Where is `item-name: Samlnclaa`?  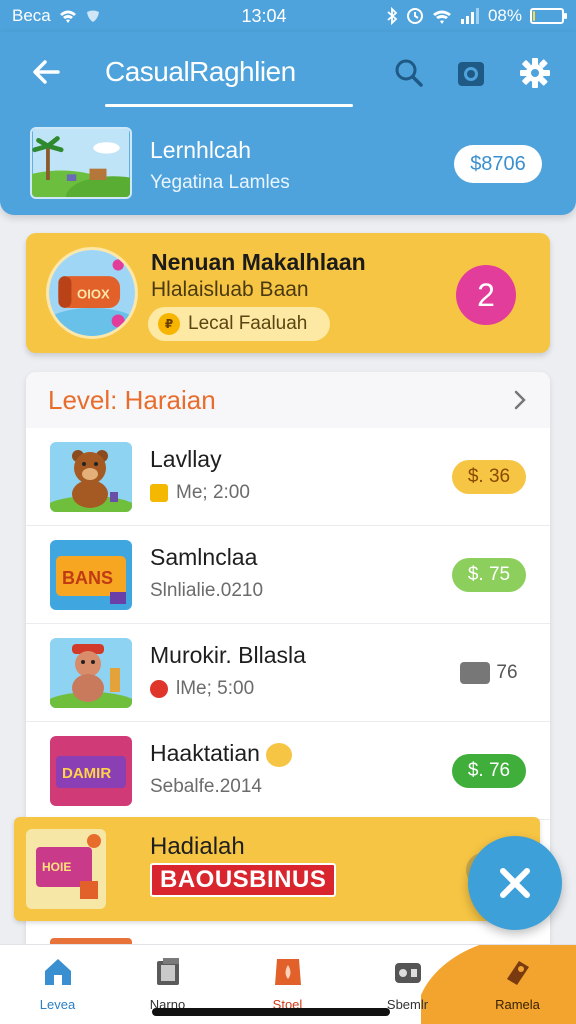
item-name: Samlnclaa is located at coordinates (204, 557).